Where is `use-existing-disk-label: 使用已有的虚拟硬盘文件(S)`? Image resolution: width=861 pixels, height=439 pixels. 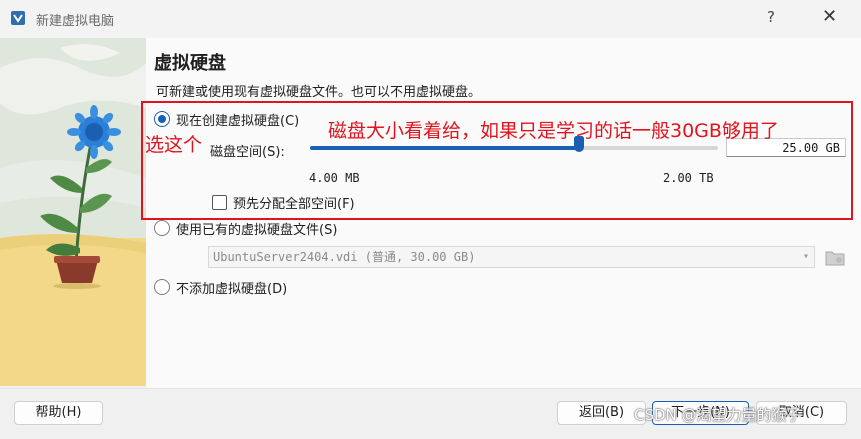
use-existing-disk-label: 使用已有的虚拟硬盘文件(S) is located at coordinates (256, 228).